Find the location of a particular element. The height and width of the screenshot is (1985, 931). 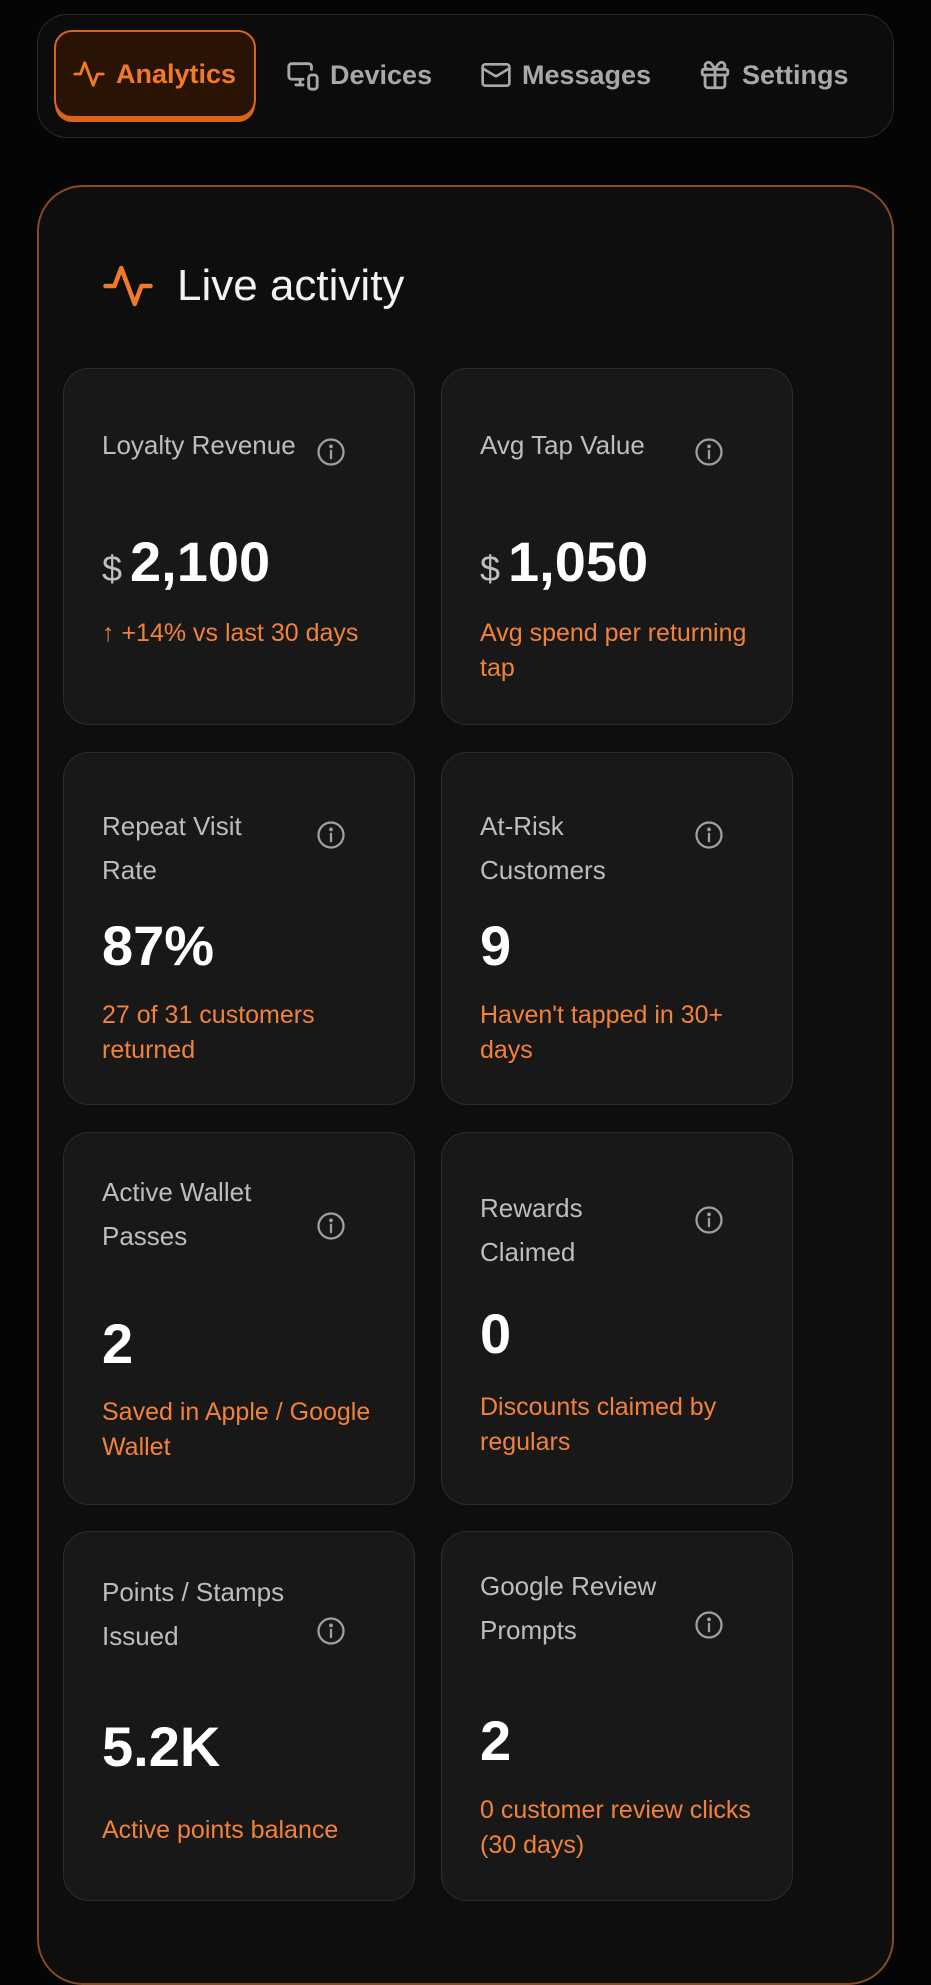

tab-label: Devices is located at coordinates (381, 74).